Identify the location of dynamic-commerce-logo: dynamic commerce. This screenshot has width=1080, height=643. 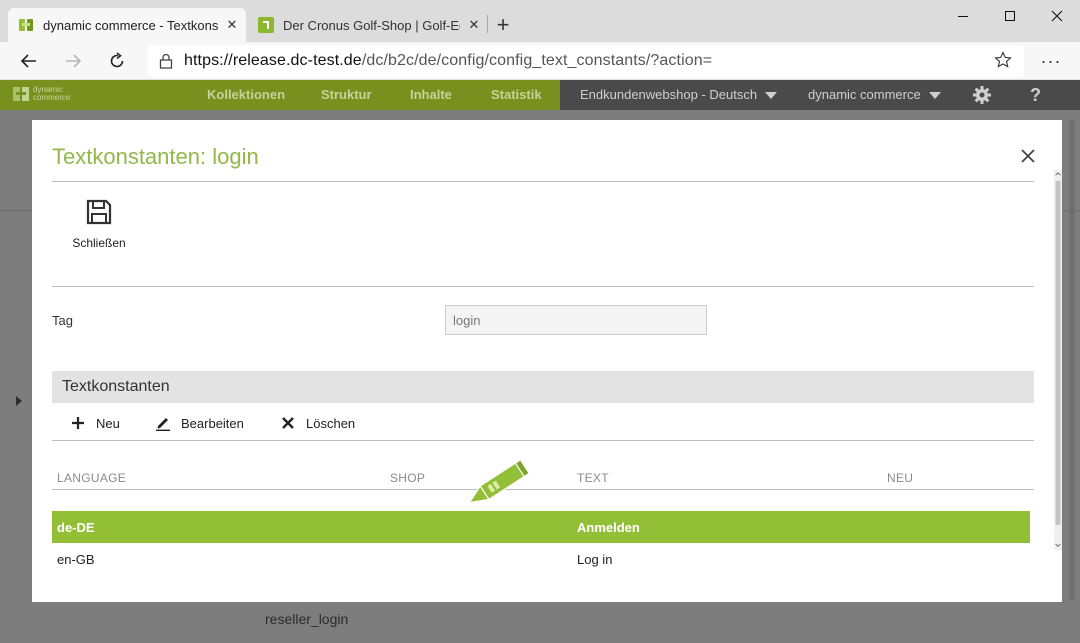
(41, 94).